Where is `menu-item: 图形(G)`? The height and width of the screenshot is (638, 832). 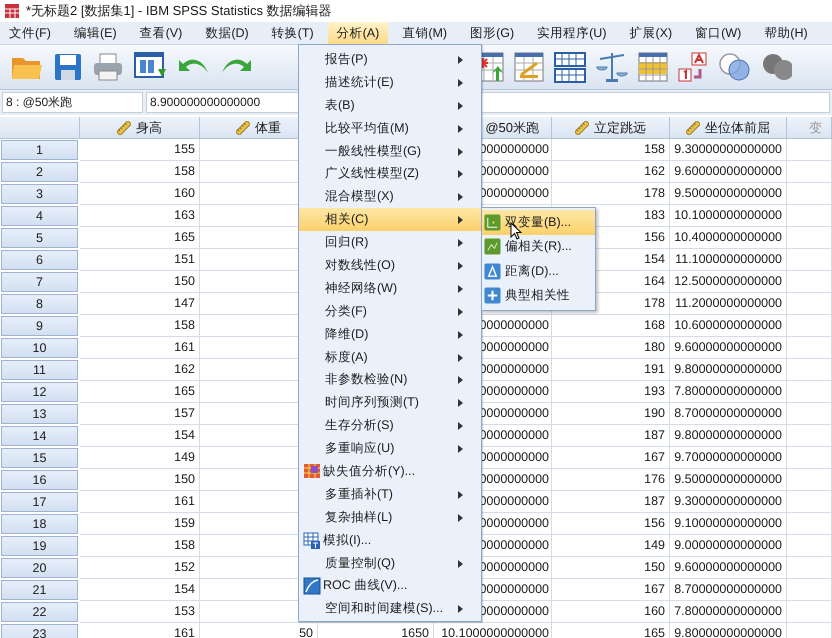
menu-item: 图形(G) is located at coordinates (492, 33).